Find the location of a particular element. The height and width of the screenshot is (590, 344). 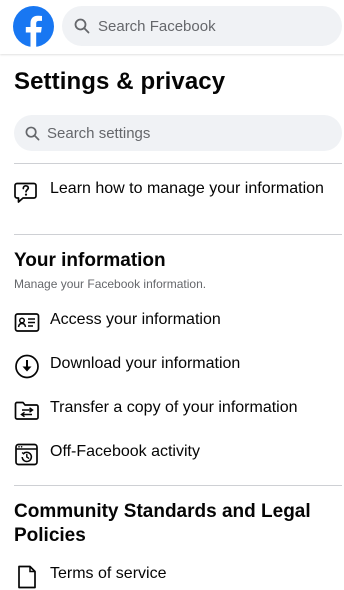

top-bar: Search Facebook is located at coordinates (172, 27).